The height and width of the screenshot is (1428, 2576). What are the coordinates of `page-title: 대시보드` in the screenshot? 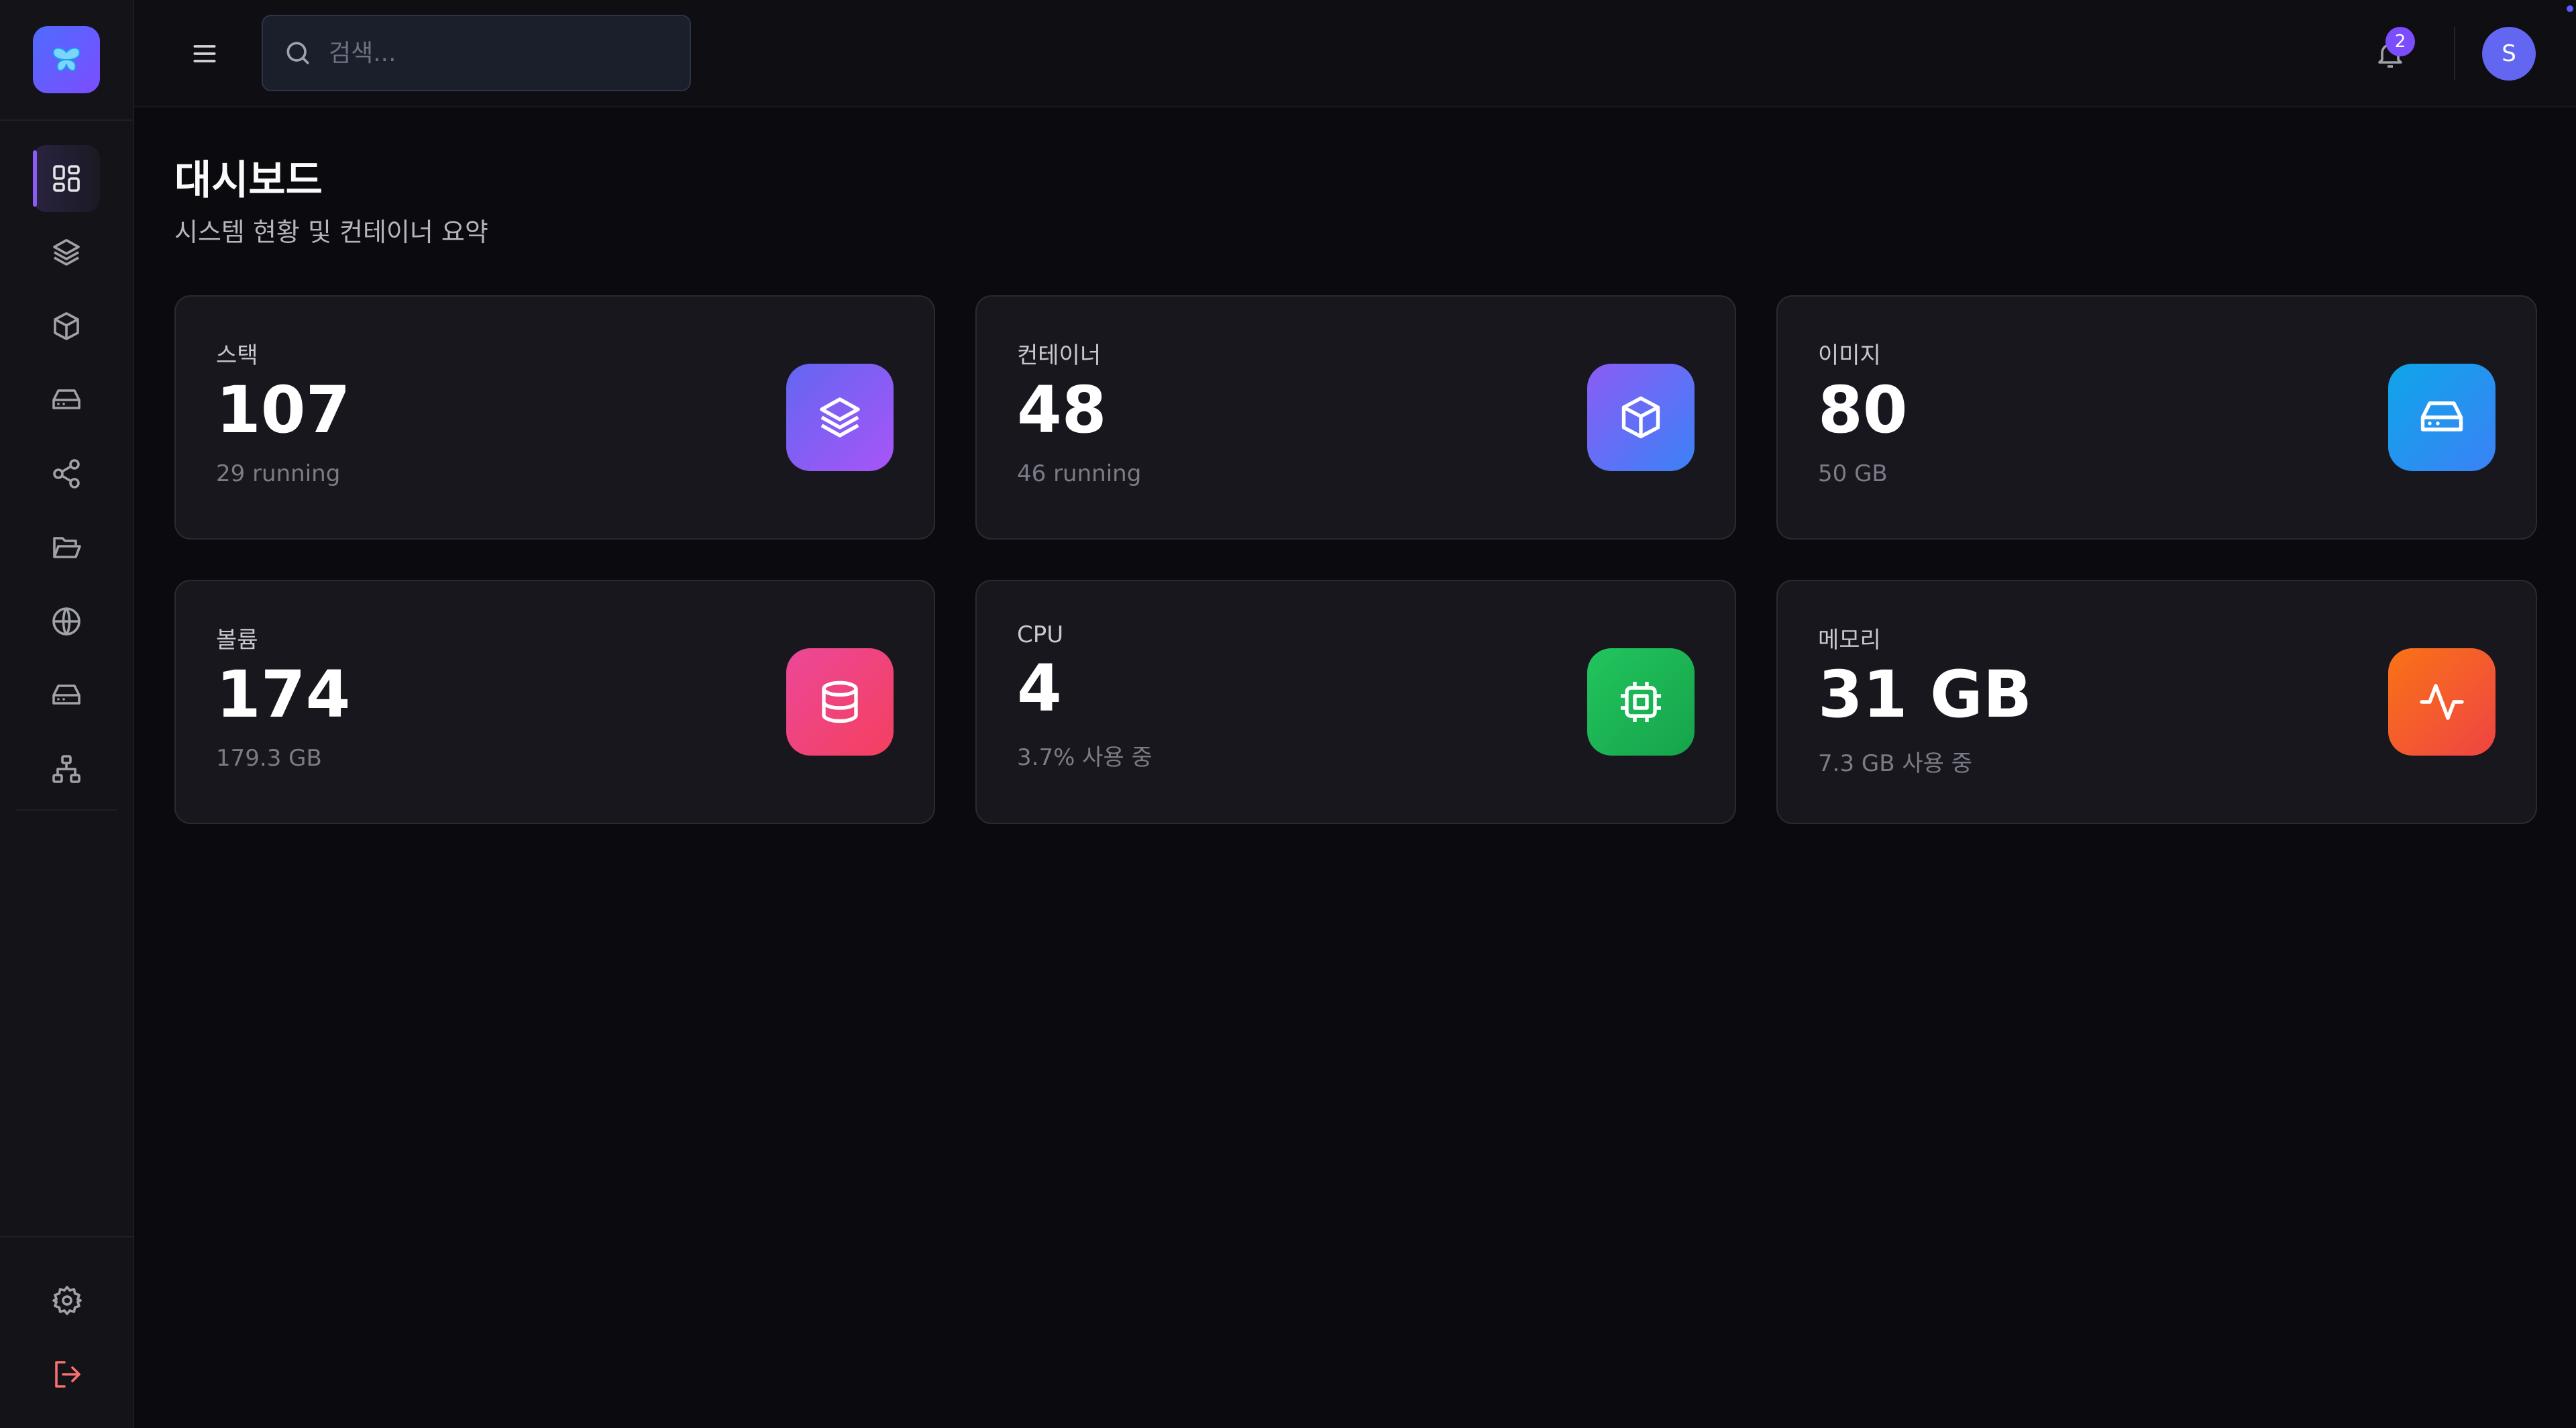 It's located at (248, 180).